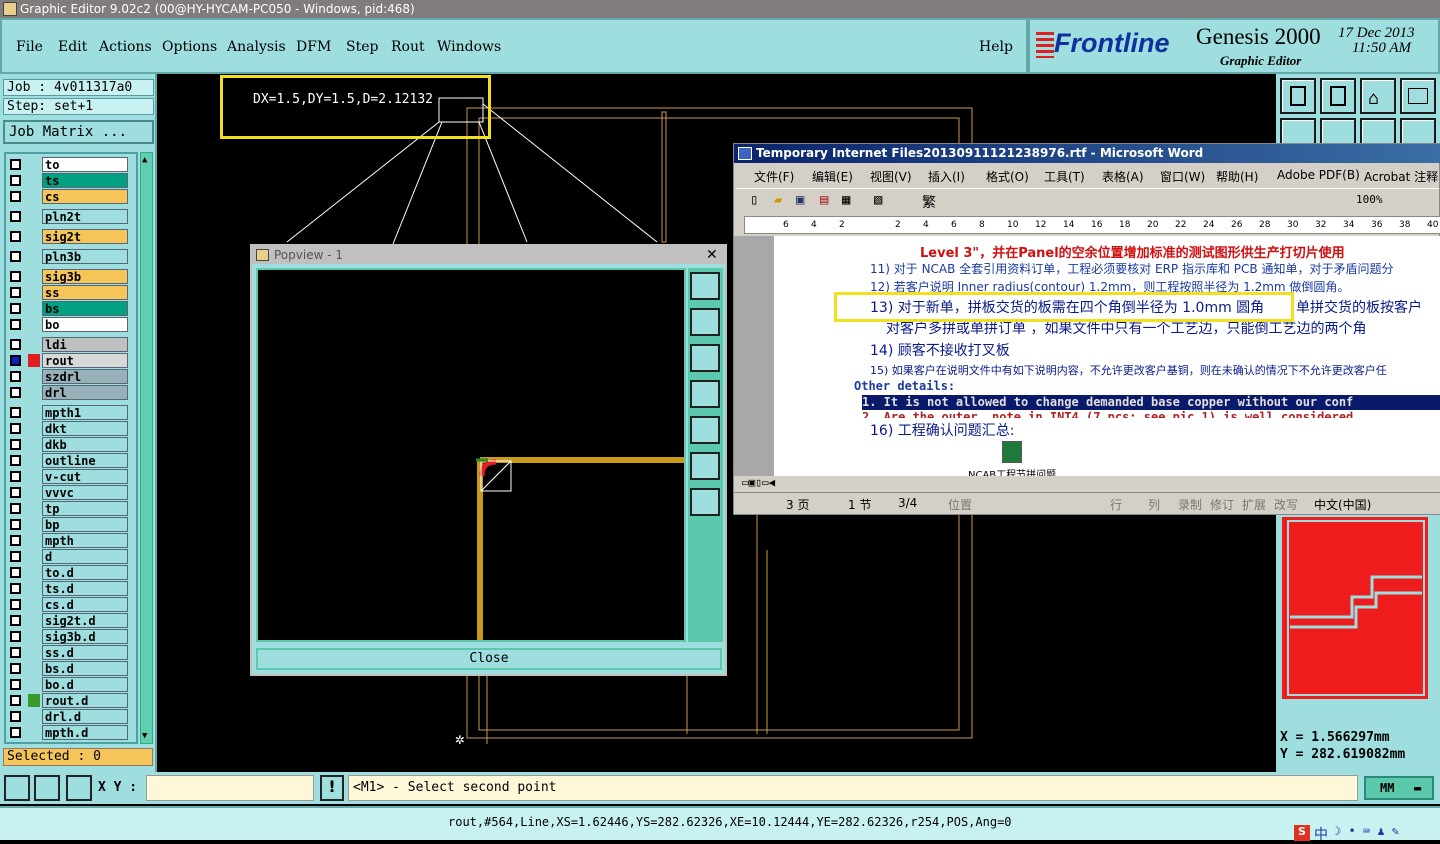  Describe the element at coordinates (125, 47) in the screenshot. I see `menu-actions: Actions` at that location.